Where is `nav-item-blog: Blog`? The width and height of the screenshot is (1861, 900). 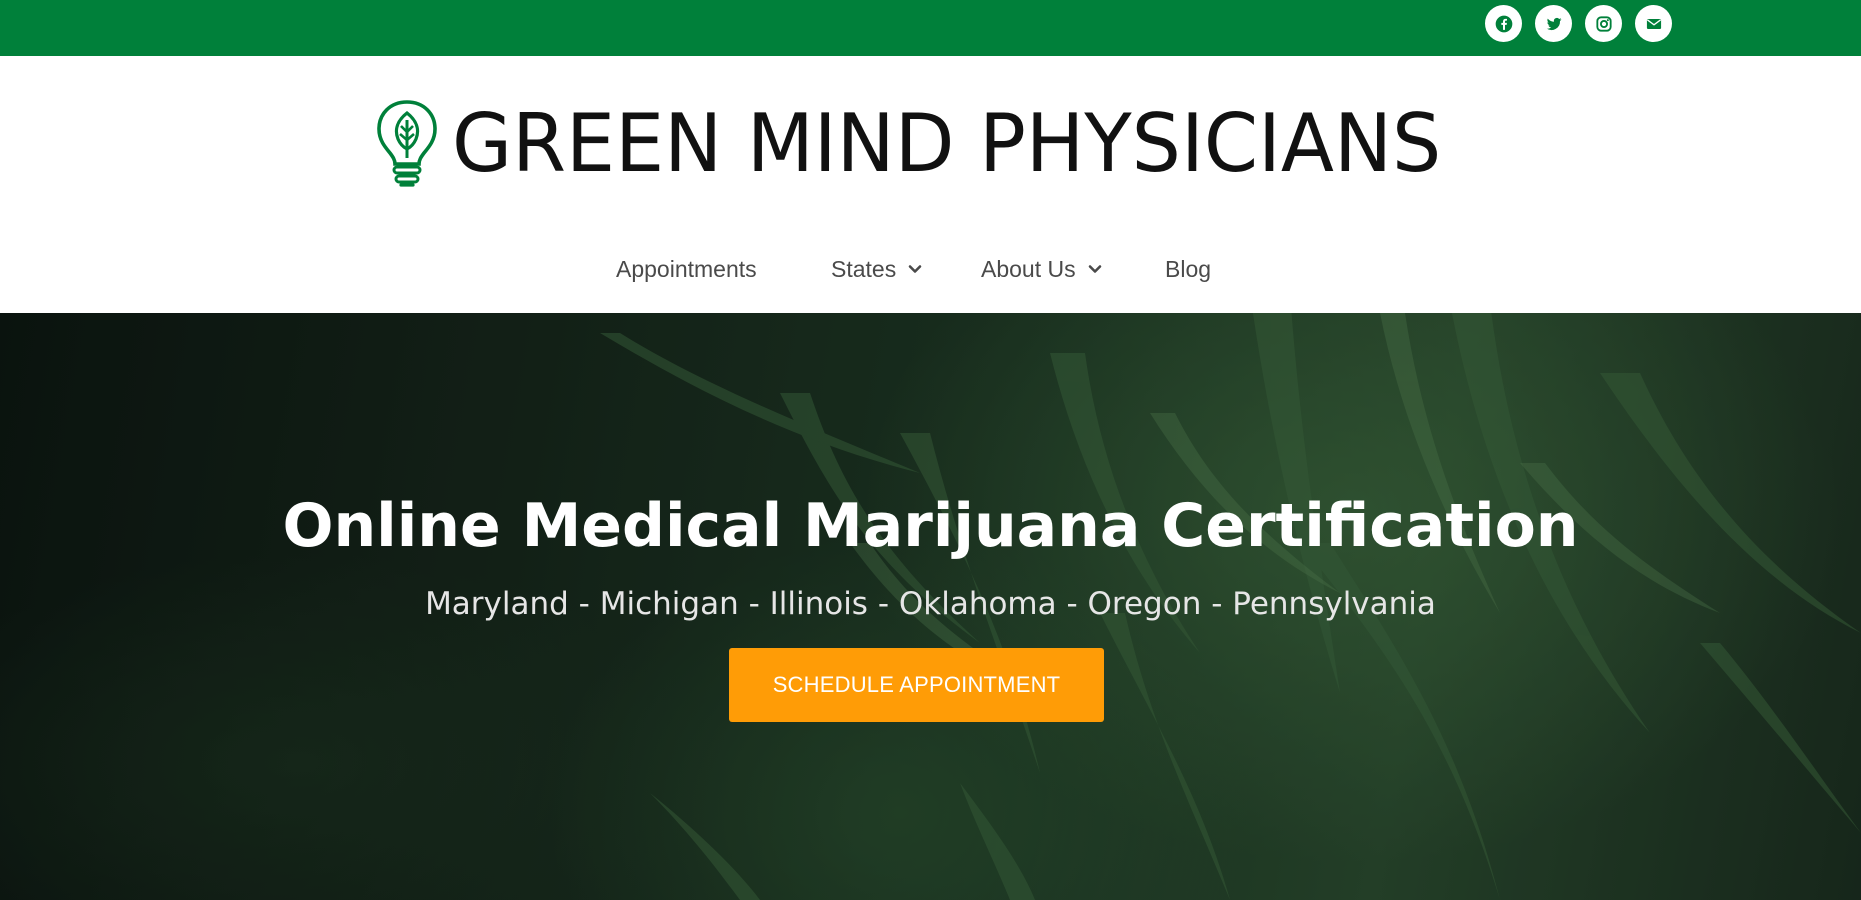 nav-item-blog: Blog is located at coordinates (1188, 269).